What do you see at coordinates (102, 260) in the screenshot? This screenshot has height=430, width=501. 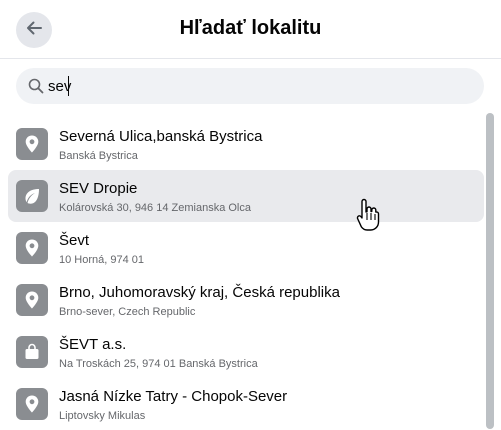 I see `result-address: 10 Horná, 974 01` at bounding box center [102, 260].